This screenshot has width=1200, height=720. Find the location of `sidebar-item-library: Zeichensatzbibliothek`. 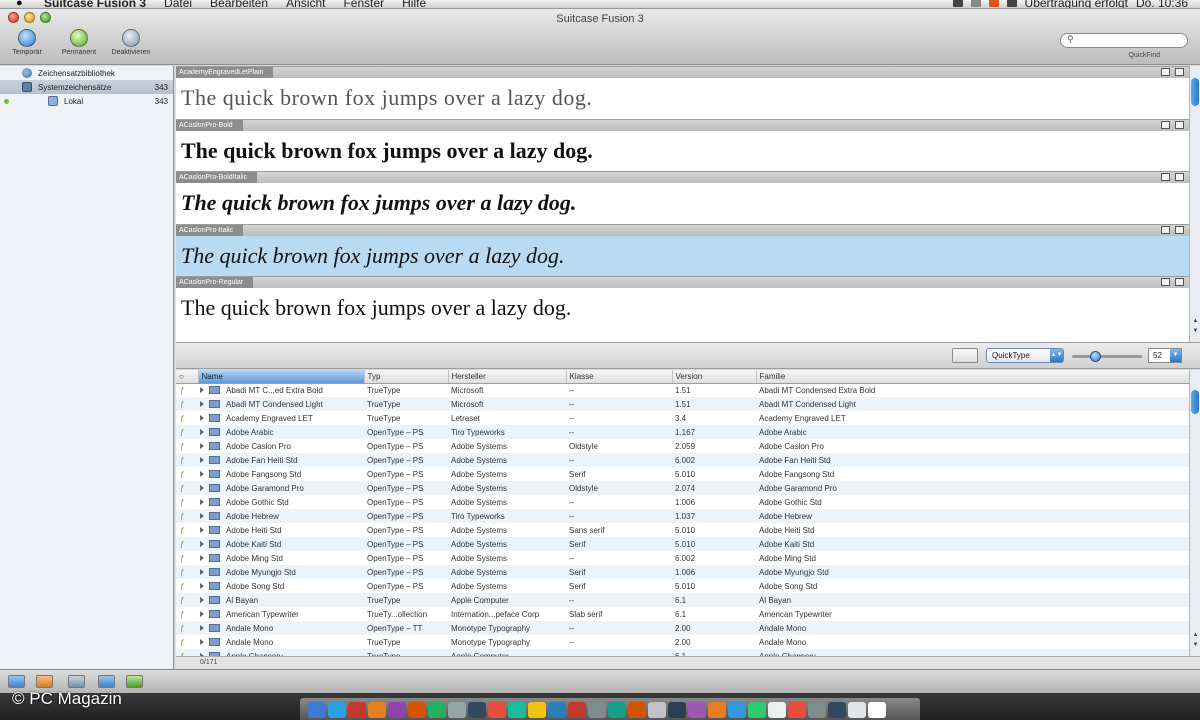

sidebar-item-library: Zeichensatzbibliothek is located at coordinates (86, 73).